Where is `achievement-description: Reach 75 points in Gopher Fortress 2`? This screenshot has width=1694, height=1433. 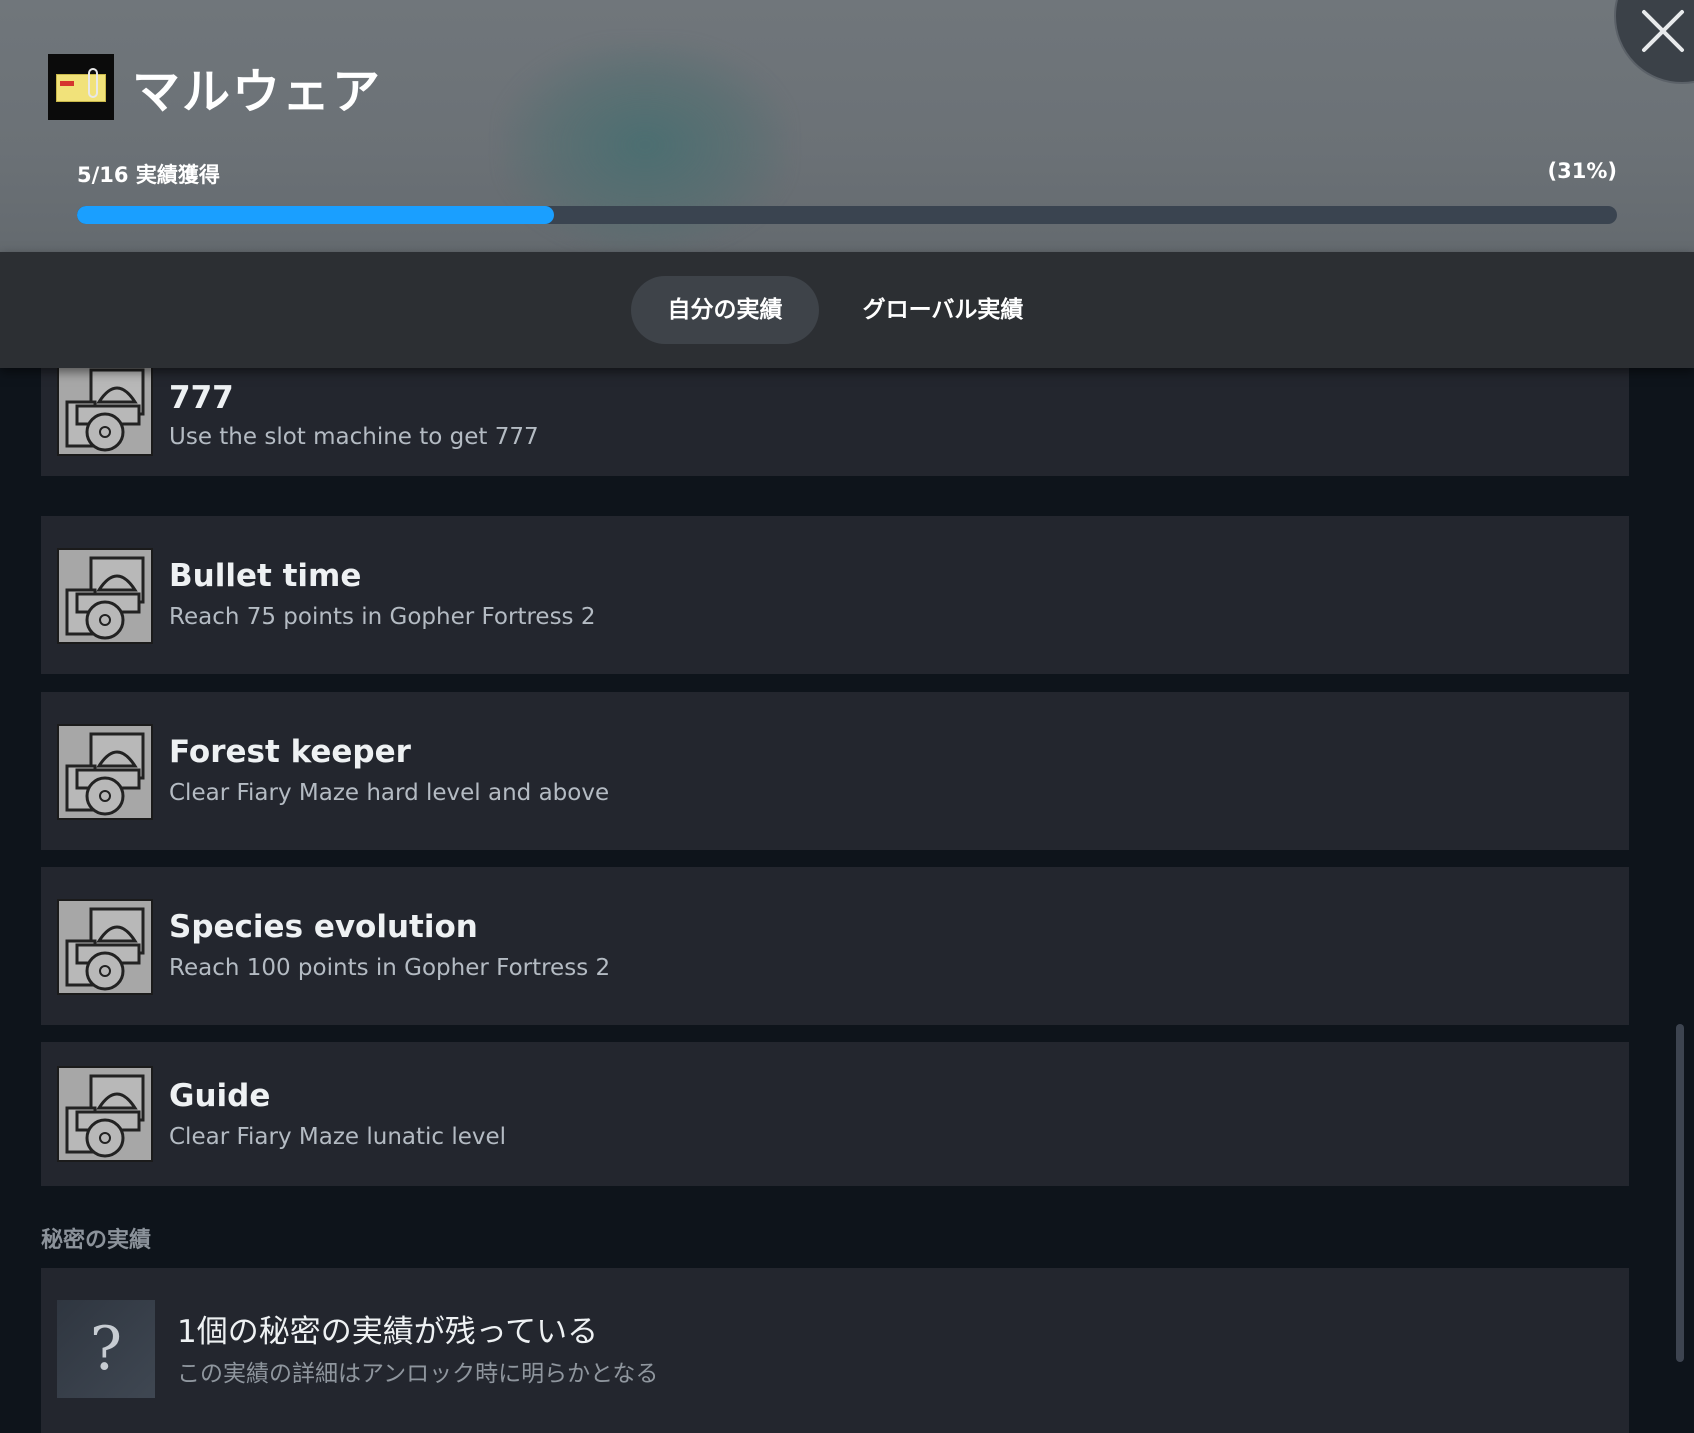 achievement-description: Reach 75 points in Gopher Fortress 2 is located at coordinates (382, 617).